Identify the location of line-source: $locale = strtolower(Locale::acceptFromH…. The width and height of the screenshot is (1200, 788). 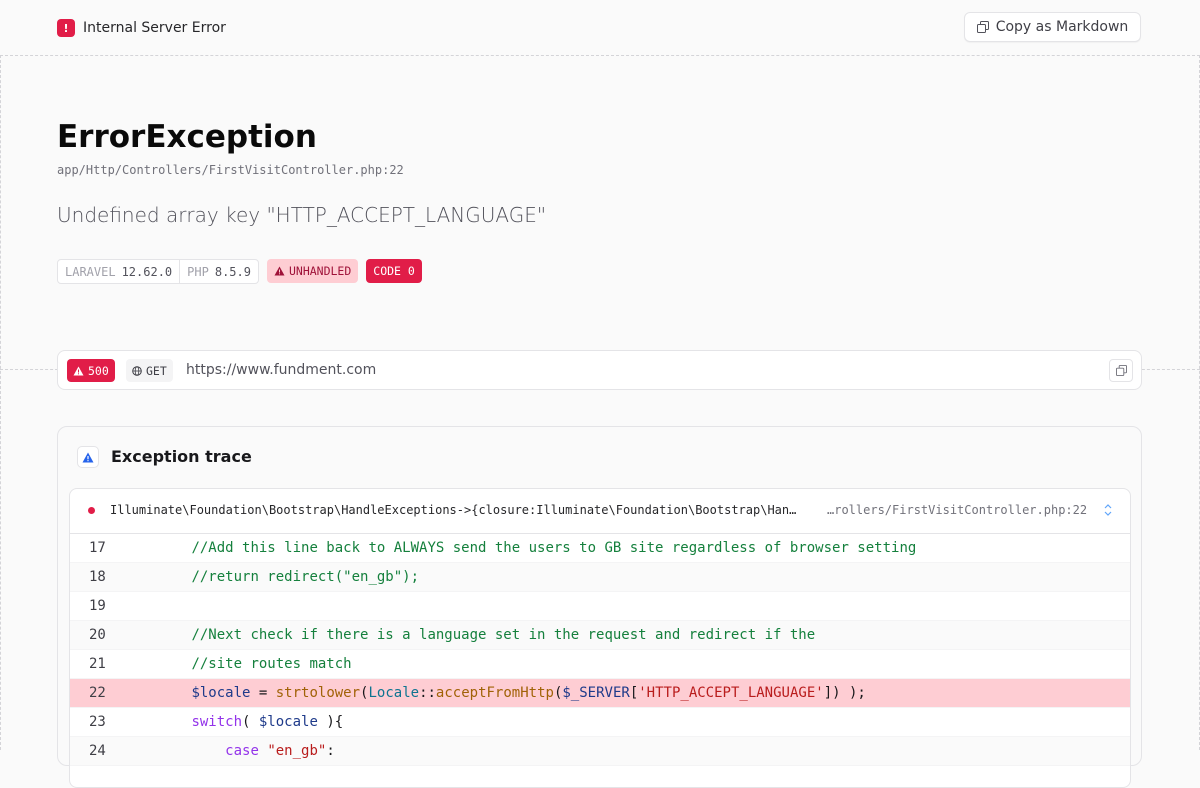
(495, 693).